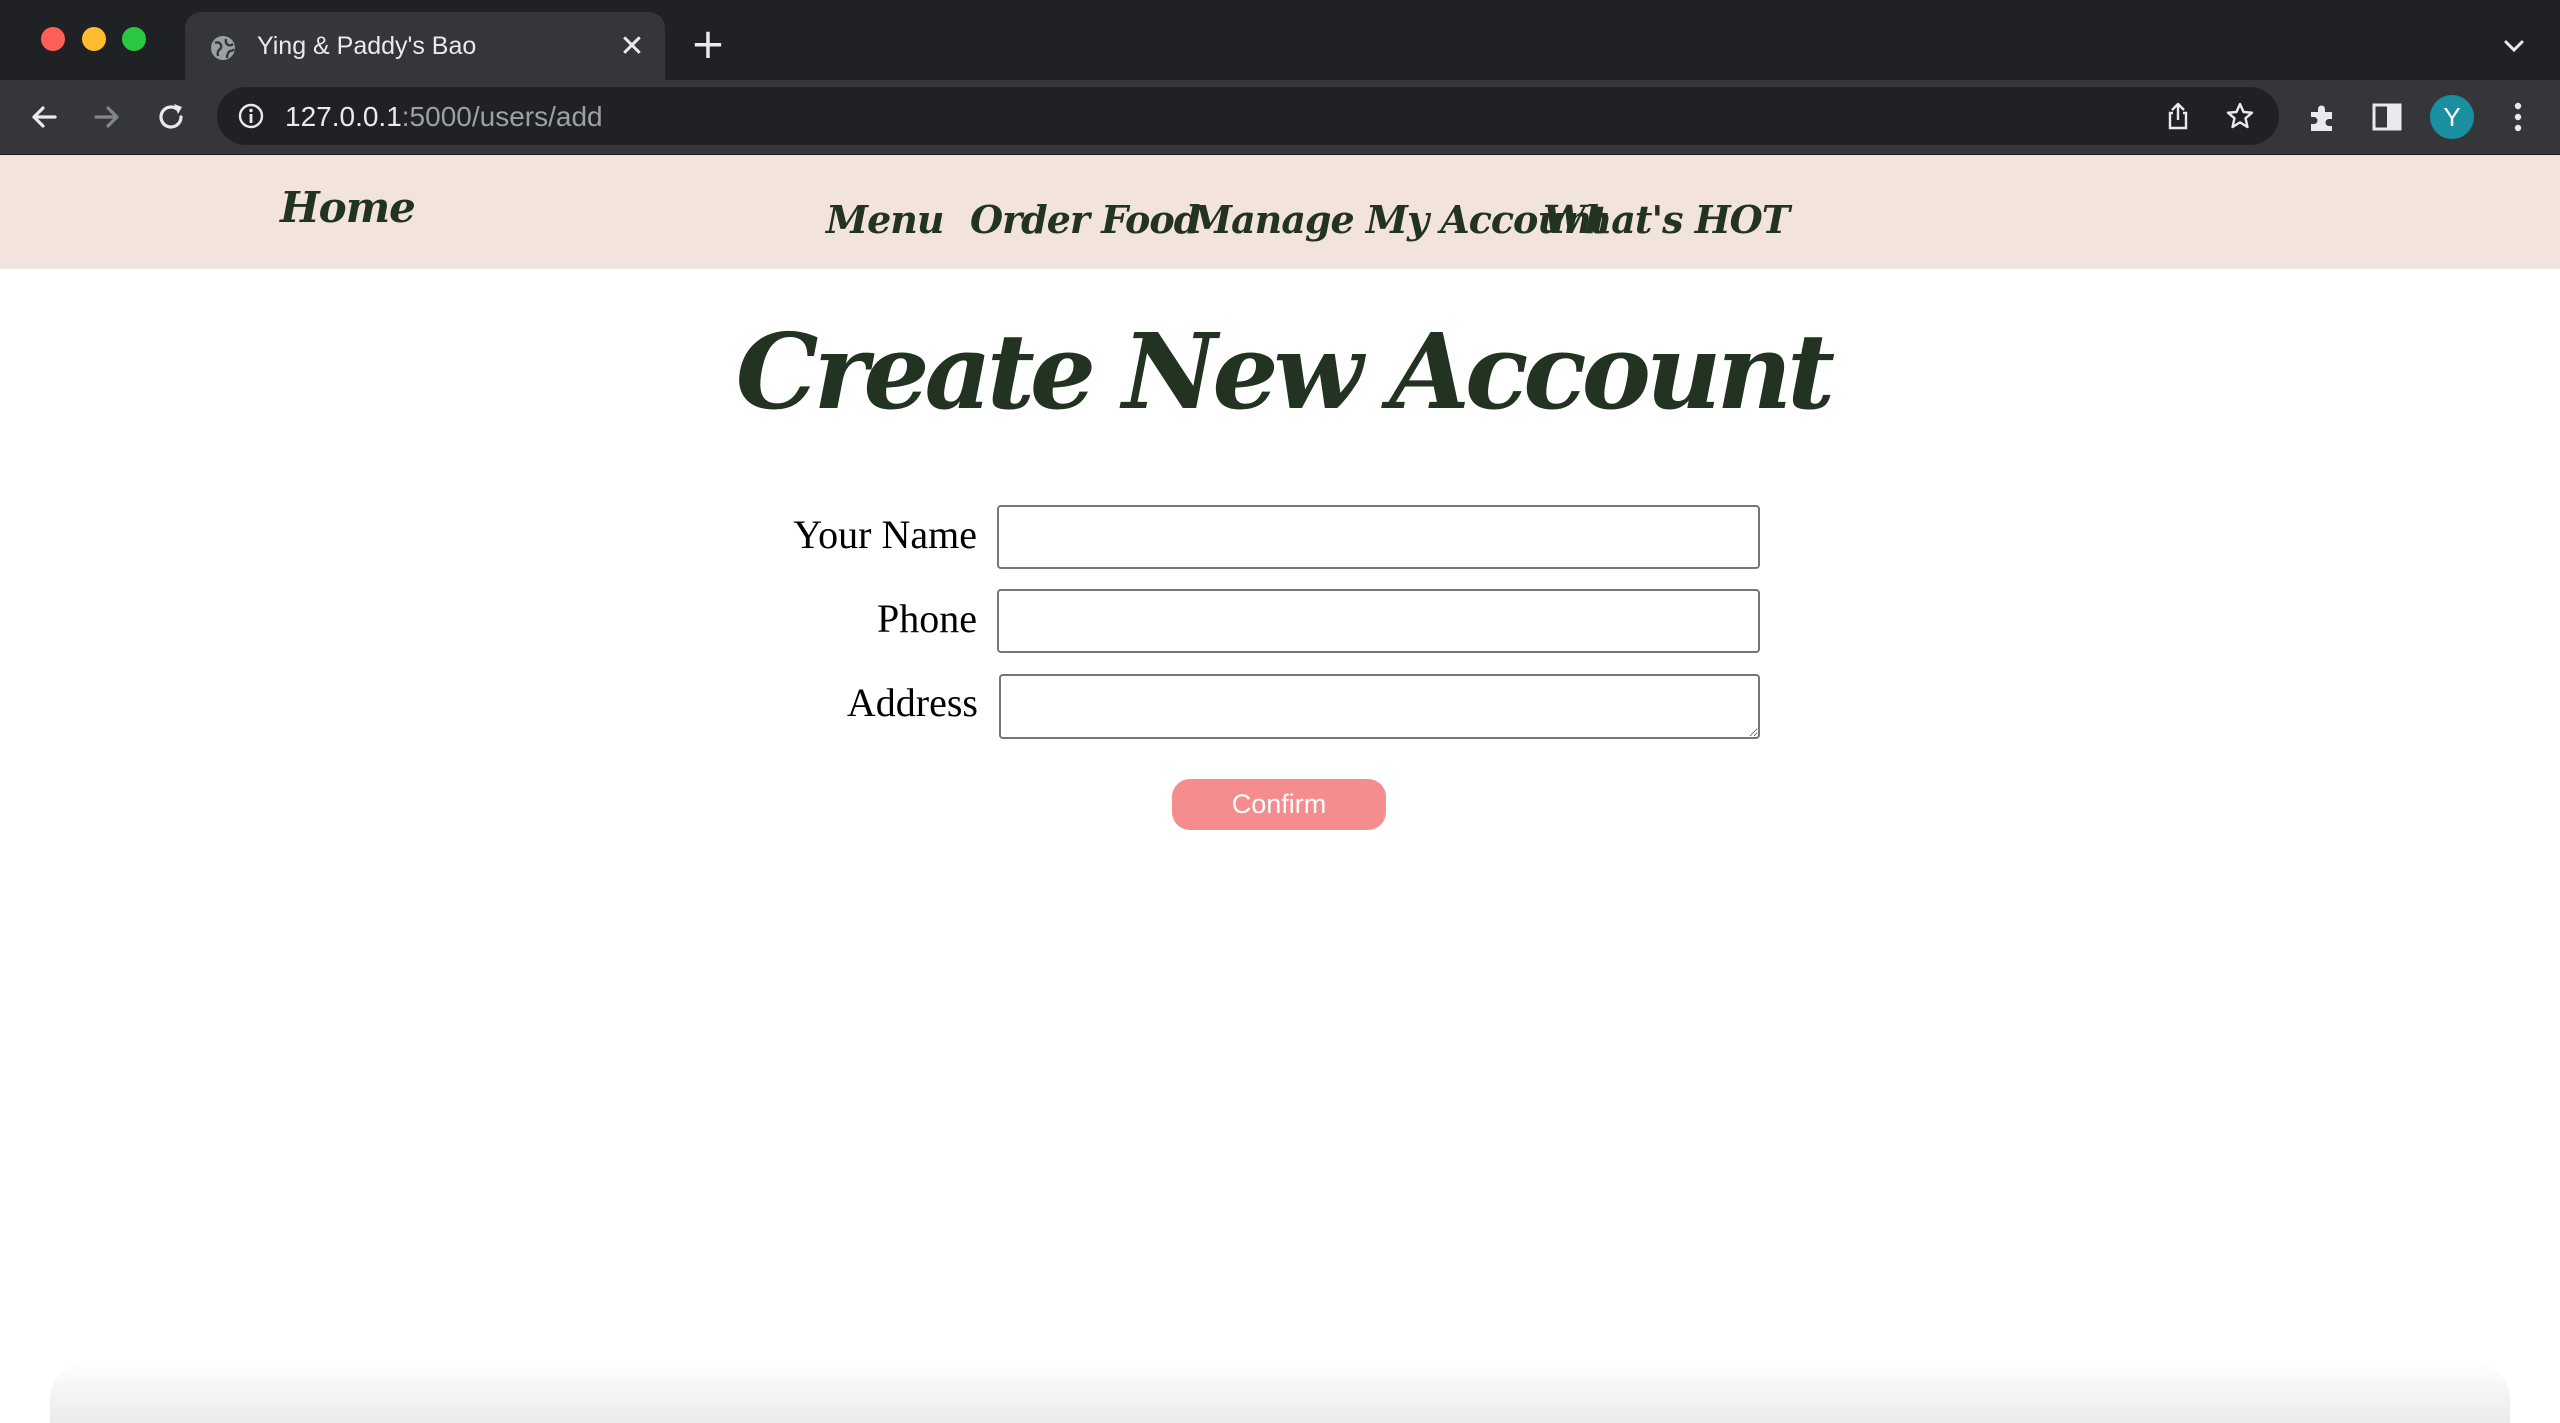  I want to click on kebab-menu-icon, so click(2518, 117).